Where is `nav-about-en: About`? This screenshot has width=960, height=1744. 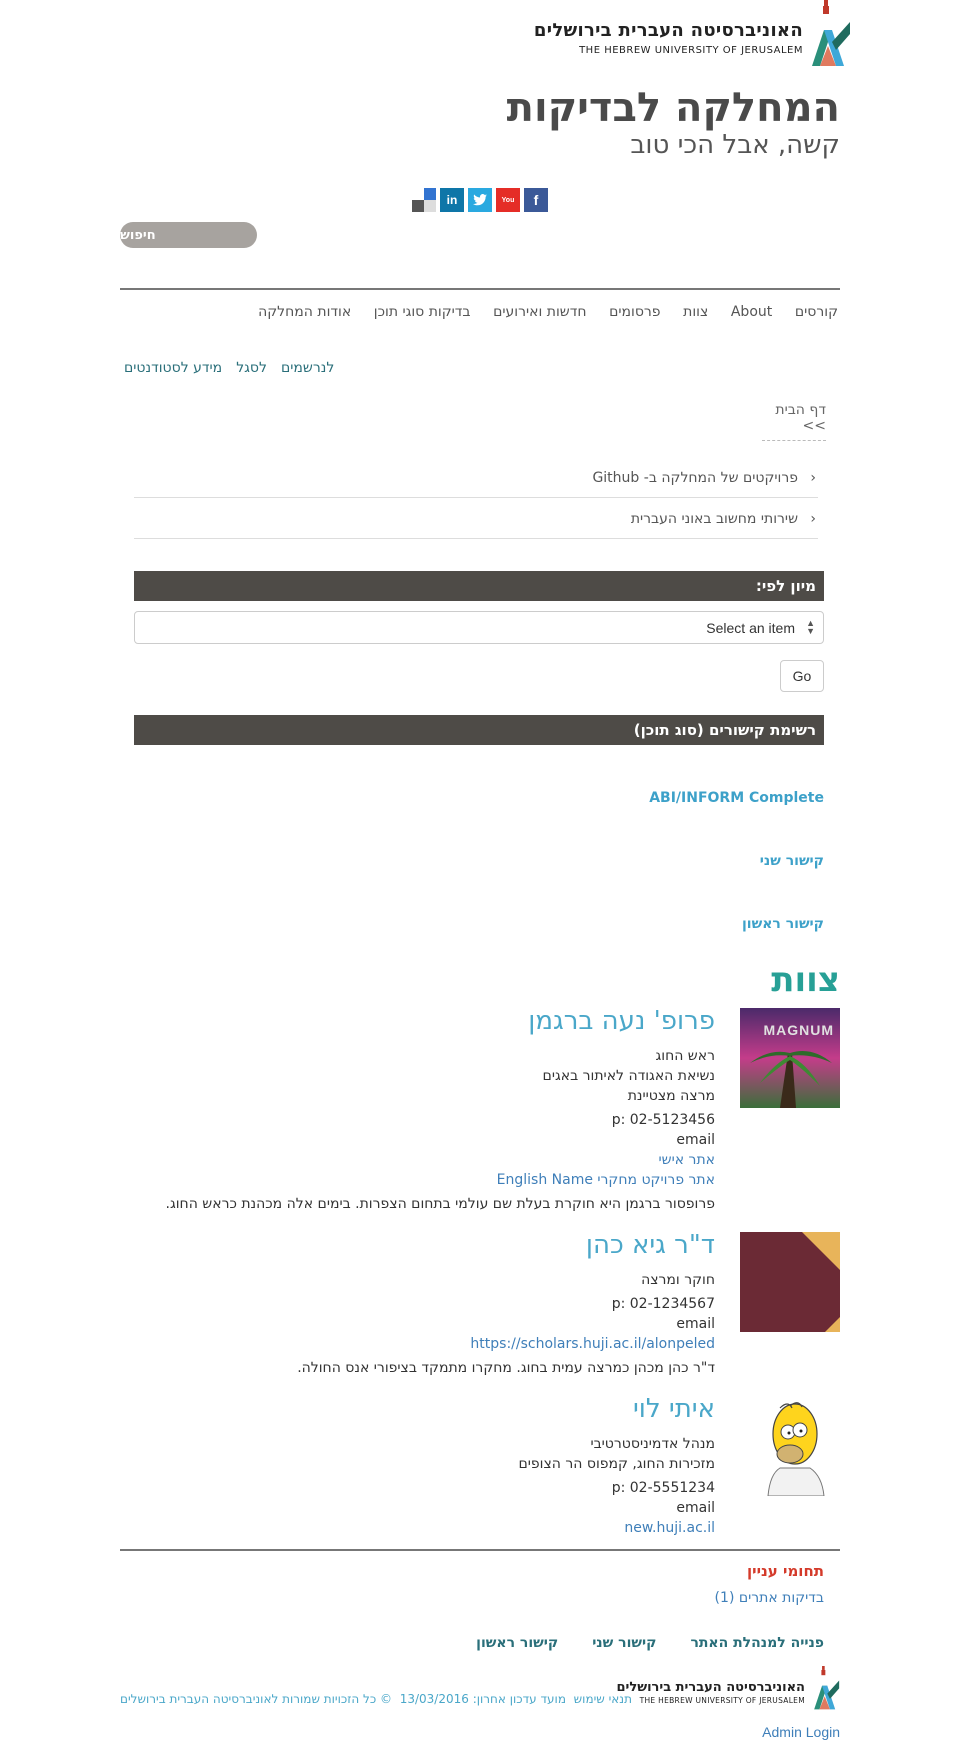 nav-about-en: About is located at coordinates (751, 314).